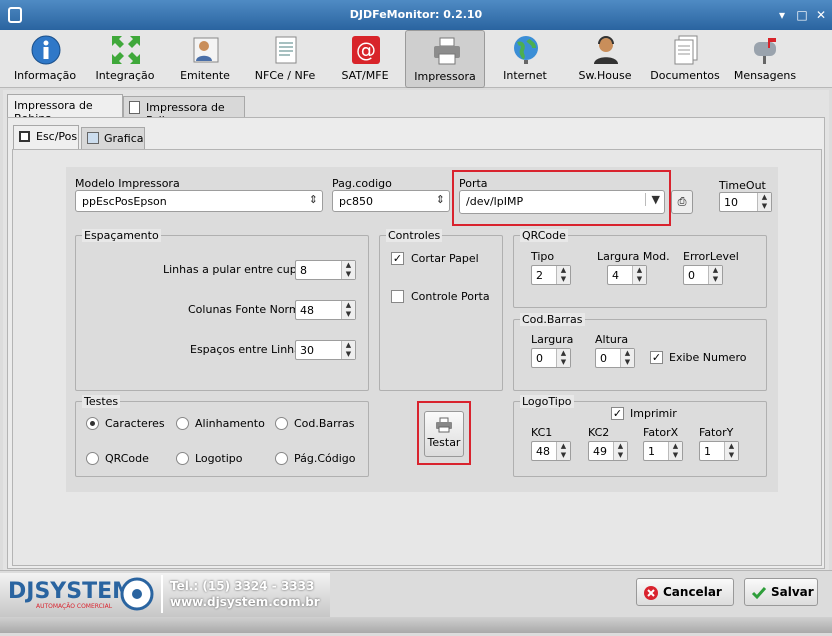 This screenshot has height=636, width=832. I want to click on toolbar-sat-mfe: @ SAT/MFE, so click(365, 59).